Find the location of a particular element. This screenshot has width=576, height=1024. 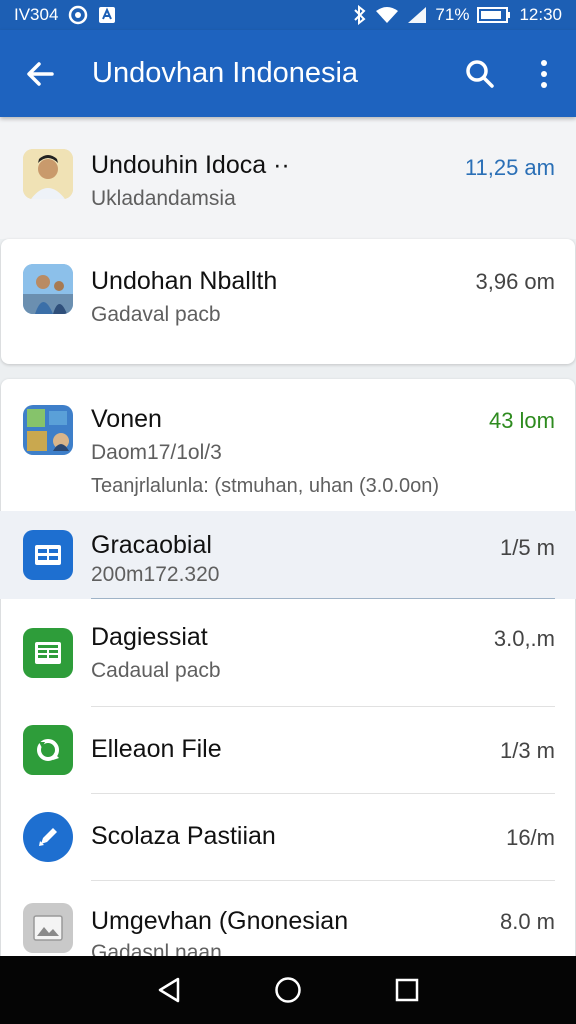

status-bar: IV304 71% 12:30 is located at coordinates (288, 15).